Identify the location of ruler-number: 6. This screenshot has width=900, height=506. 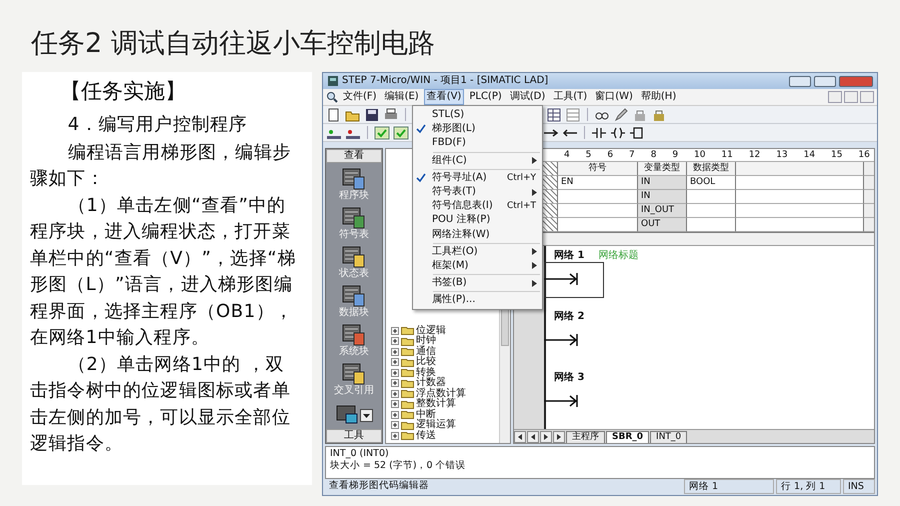
(610, 155).